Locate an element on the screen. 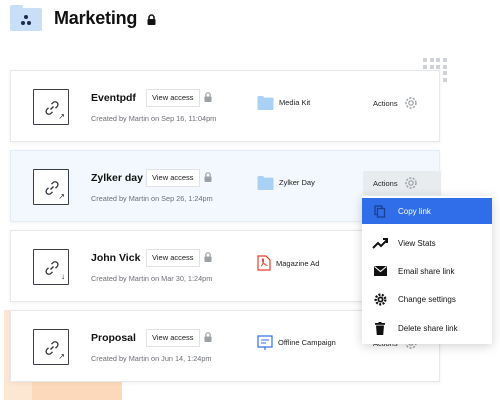 Image resolution: width=500 pixels, height=400 pixels. copy-icon is located at coordinates (380, 211).